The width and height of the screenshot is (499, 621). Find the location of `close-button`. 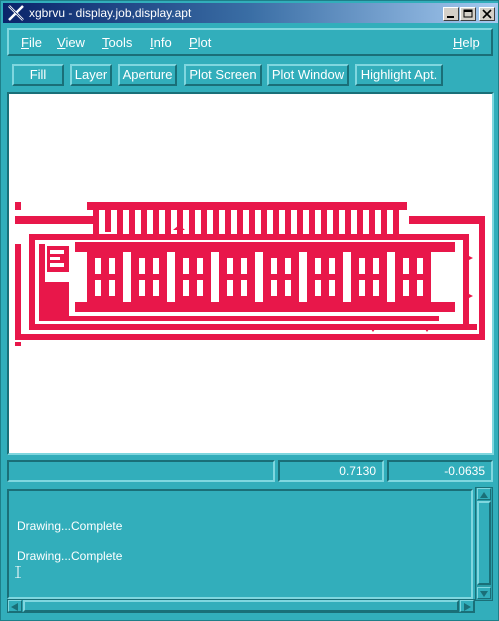

close-button is located at coordinates (487, 14).